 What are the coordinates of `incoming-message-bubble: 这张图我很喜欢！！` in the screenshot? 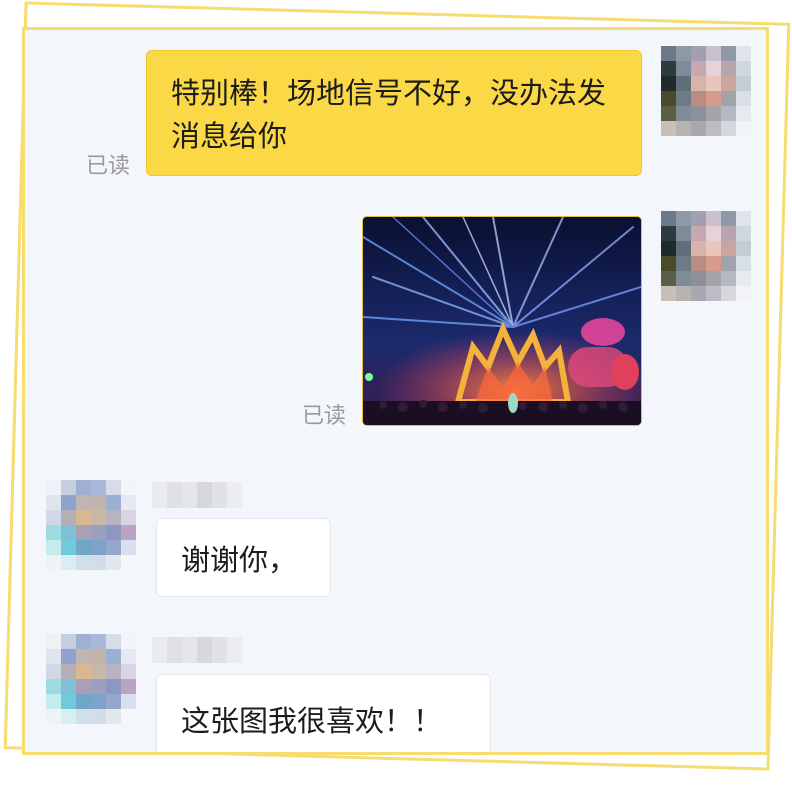 It's located at (323, 713).